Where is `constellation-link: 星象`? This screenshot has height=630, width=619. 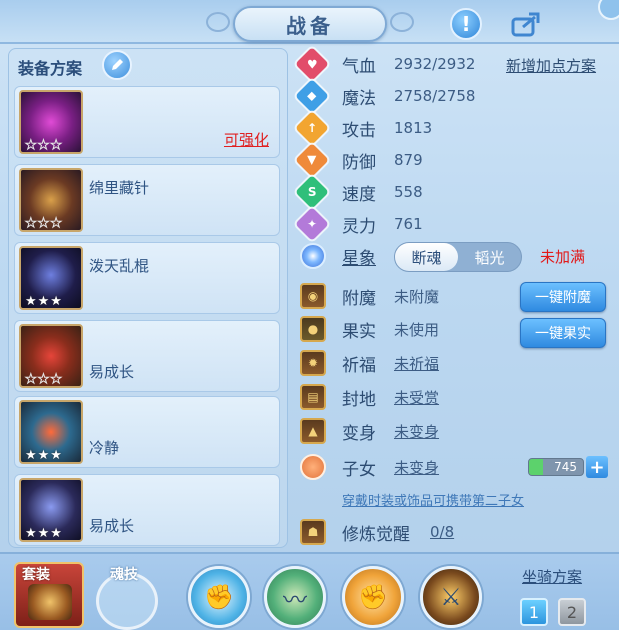
constellation-link: 星象 is located at coordinates (368, 256).